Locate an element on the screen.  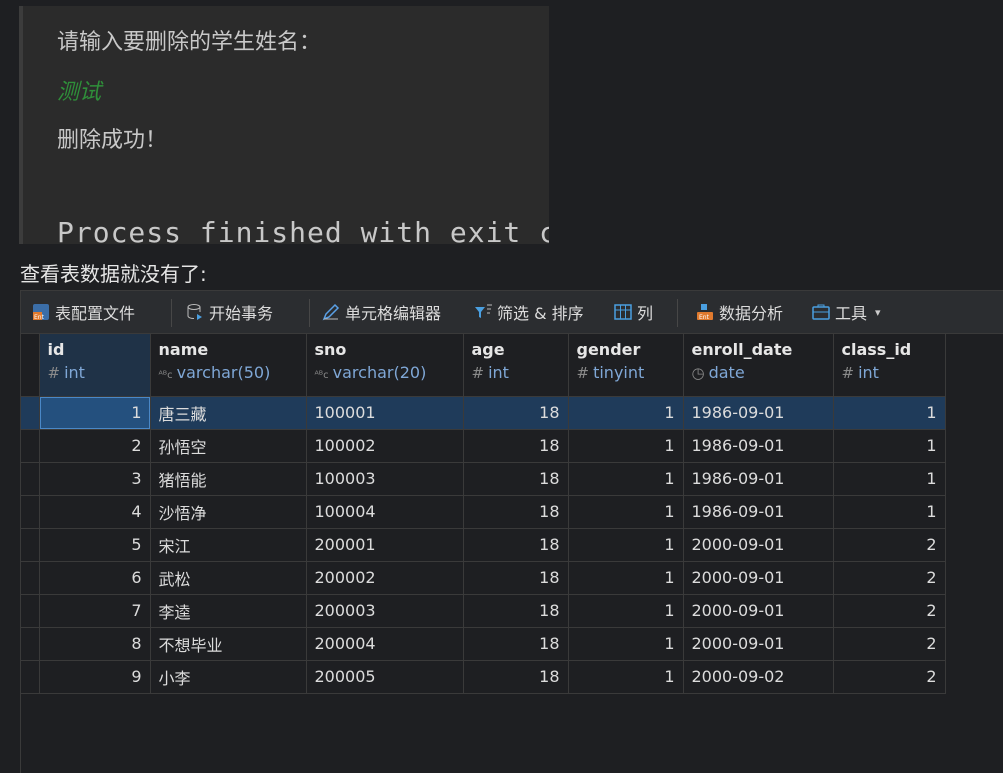
table-cell-sno: 200004 is located at coordinates (385, 644).